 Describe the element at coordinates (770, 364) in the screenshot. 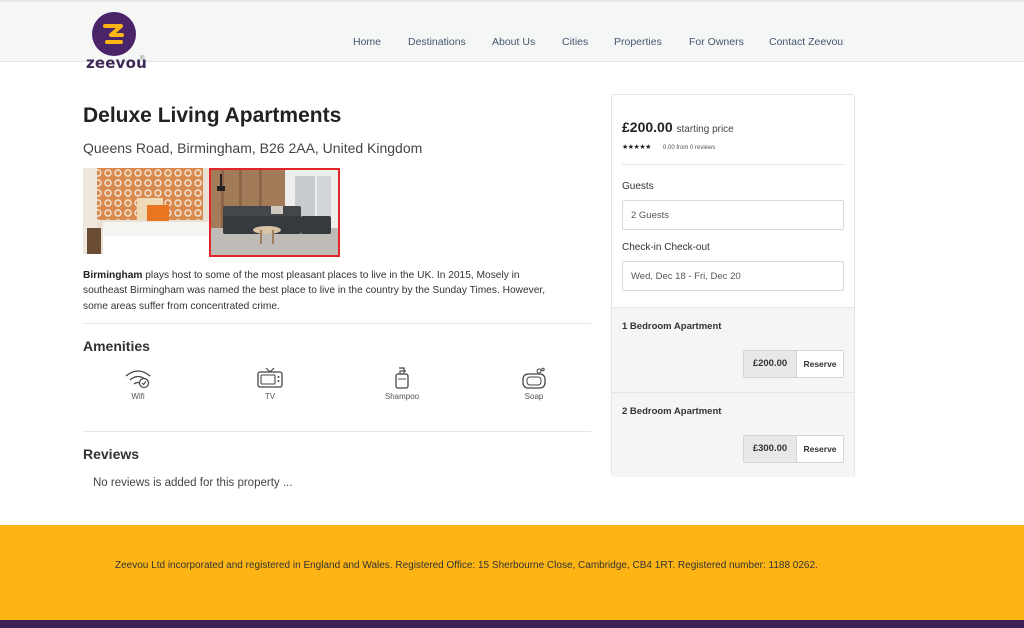

I see `room-price: £200.00` at that location.